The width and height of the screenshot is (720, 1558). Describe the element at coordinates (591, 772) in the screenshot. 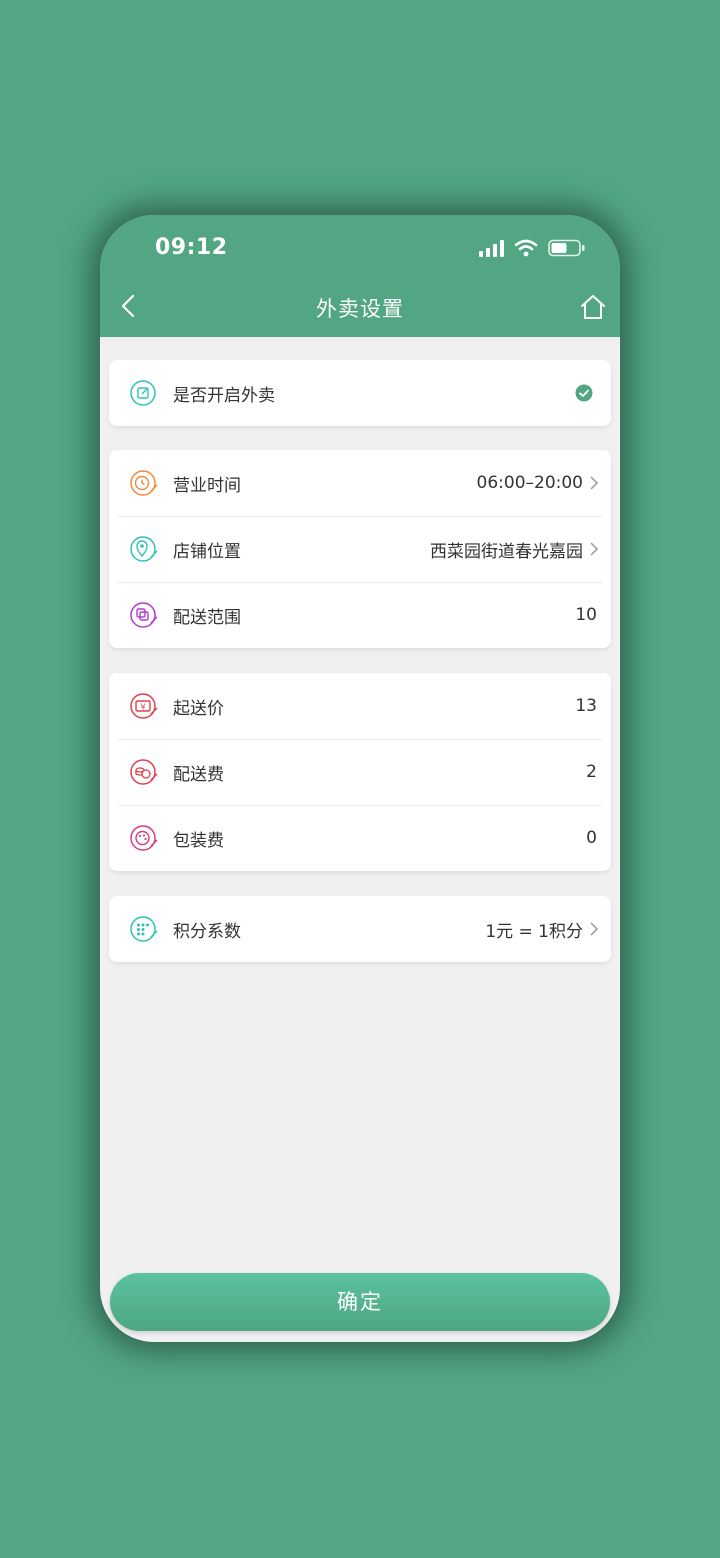

I see `delivery-fee-value: 2` at that location.